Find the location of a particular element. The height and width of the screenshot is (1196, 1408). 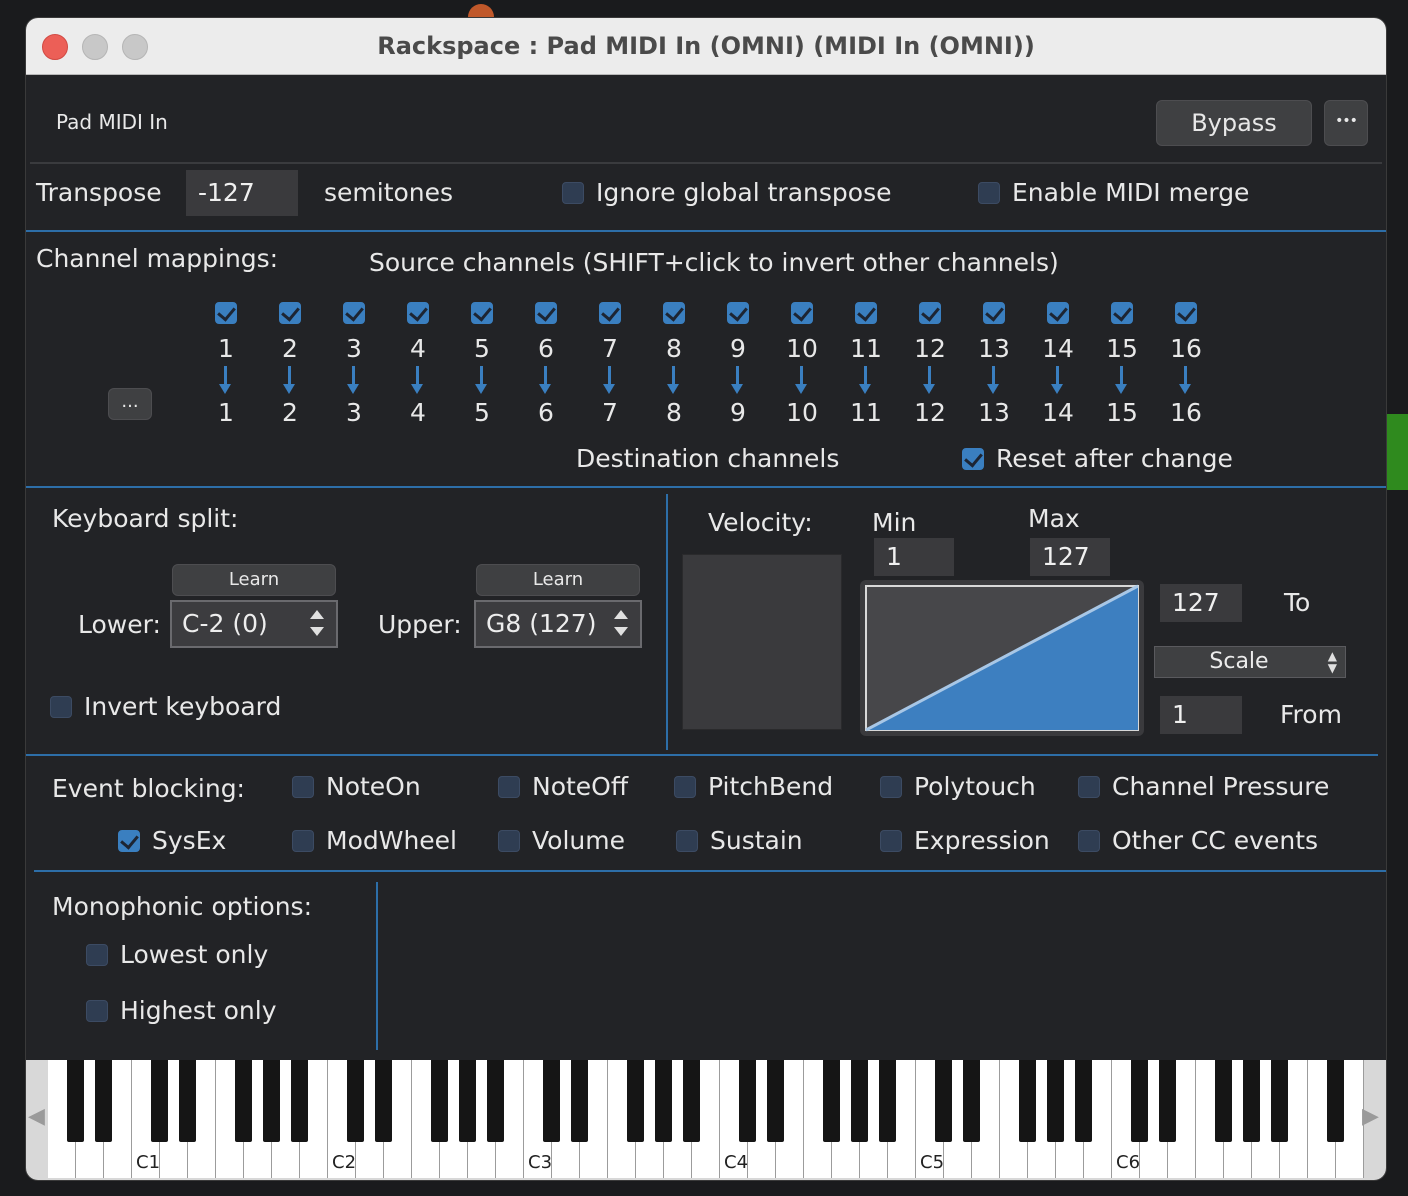

destination-channel-number: 8 is located at coordinates (674, 412).